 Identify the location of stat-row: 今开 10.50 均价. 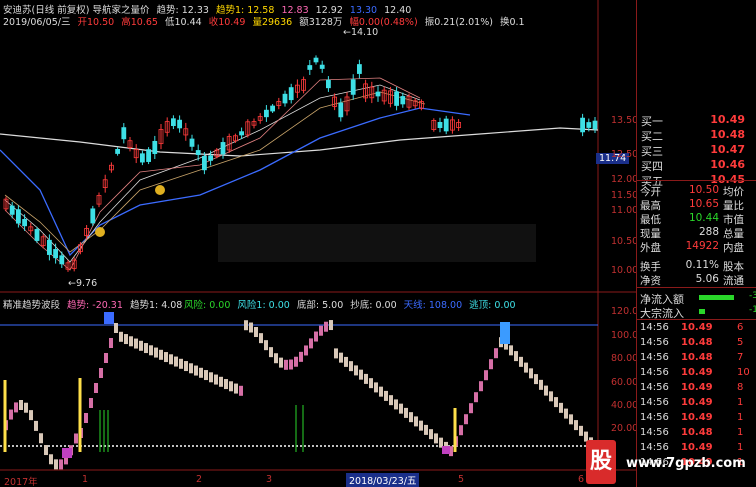
(696, 191).